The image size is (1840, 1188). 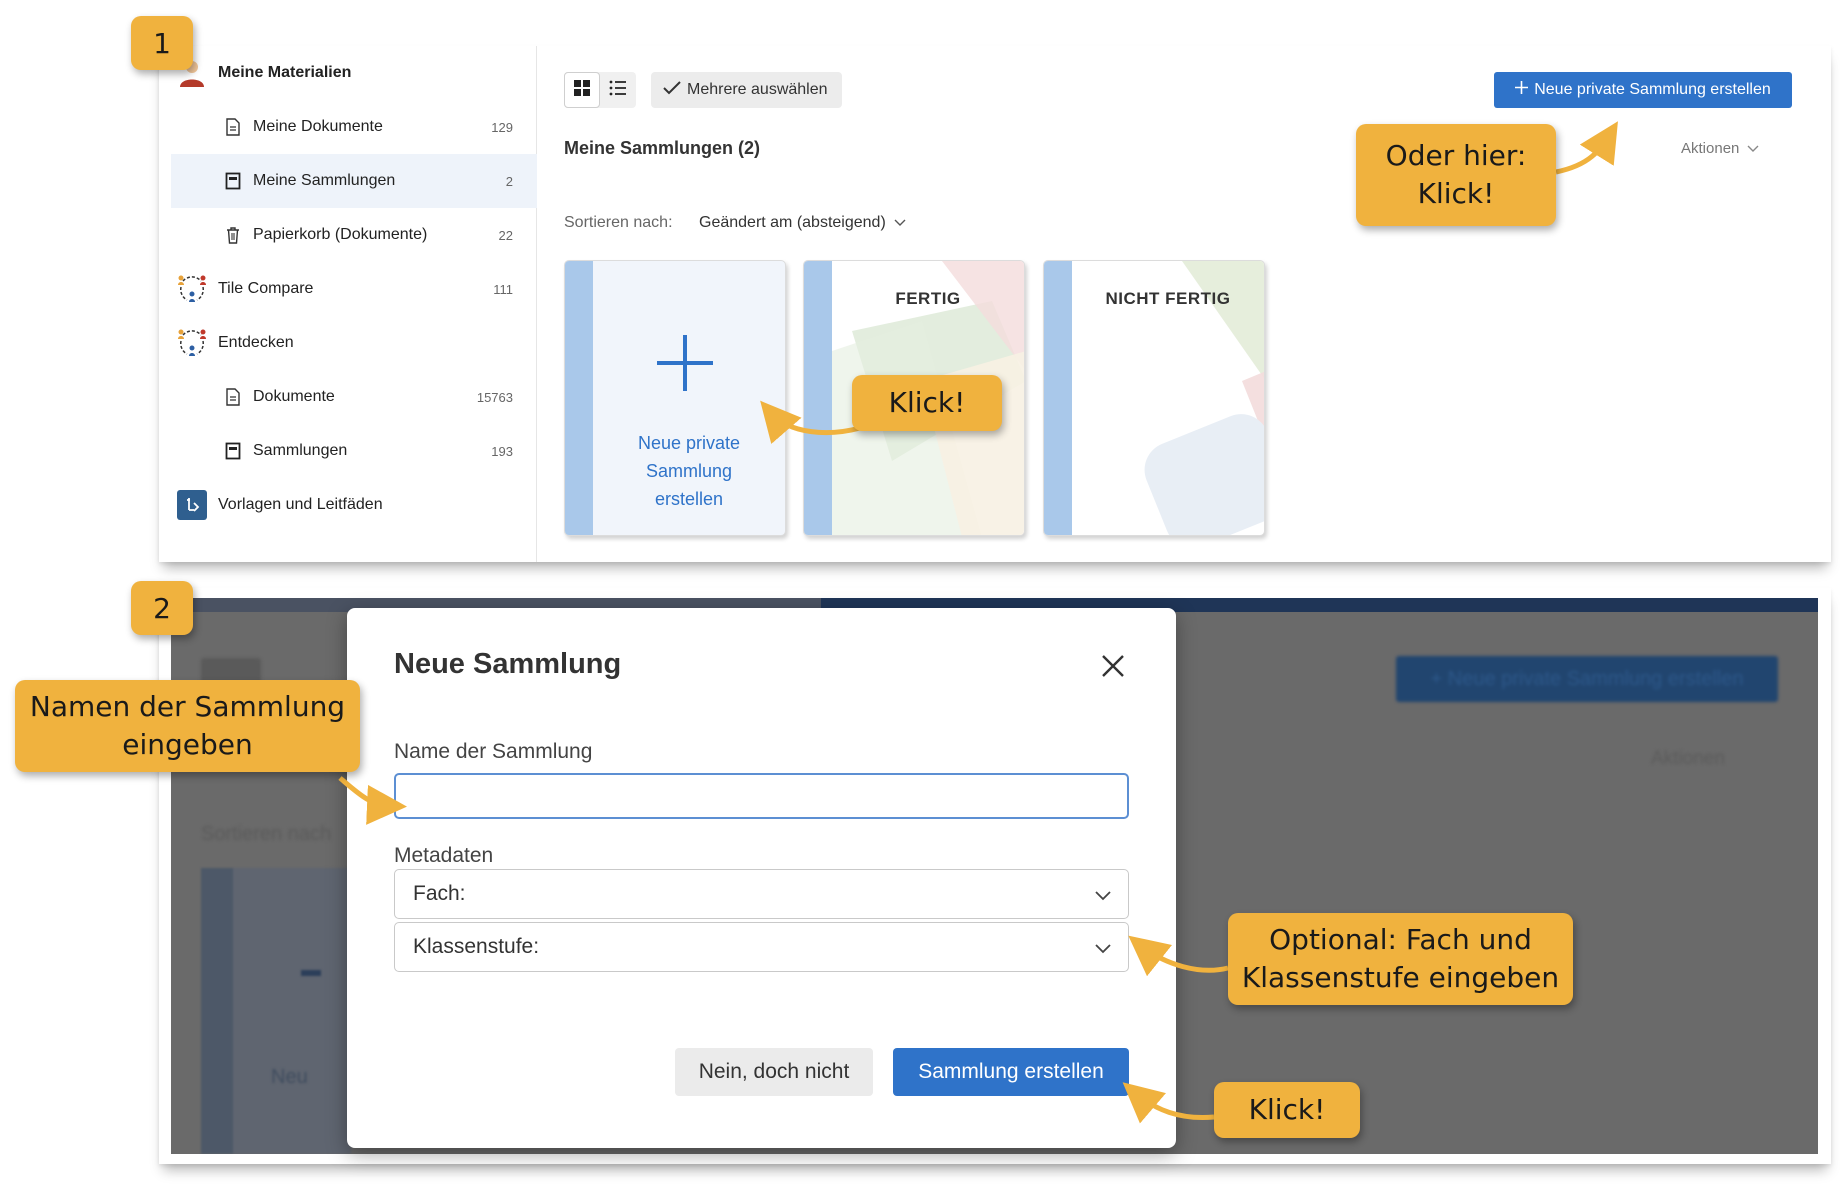 What do you see at coordinates (354, 397) in the screenshot?
I see `sidebar-item-dokumente: Dokumente 15763` at bounding box center [354, 397].